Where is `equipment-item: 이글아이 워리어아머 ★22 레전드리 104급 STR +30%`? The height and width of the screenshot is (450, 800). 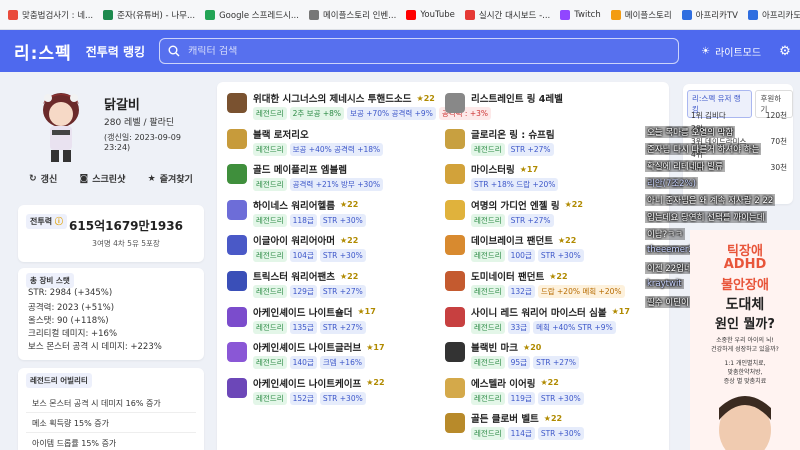
equipment-item: 이글아이 워리어아머 ★22 레전드리 104급 STR +30% is located at coordinates (334, 249).